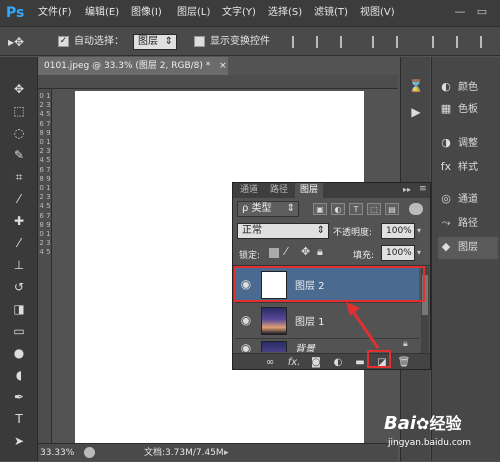 The width and height of the screenshot is (500, 462). What do you see at coordinates (356, 209) in the screenshot?
I see `filter-type-icon: T` at bounding box center [356, 209].